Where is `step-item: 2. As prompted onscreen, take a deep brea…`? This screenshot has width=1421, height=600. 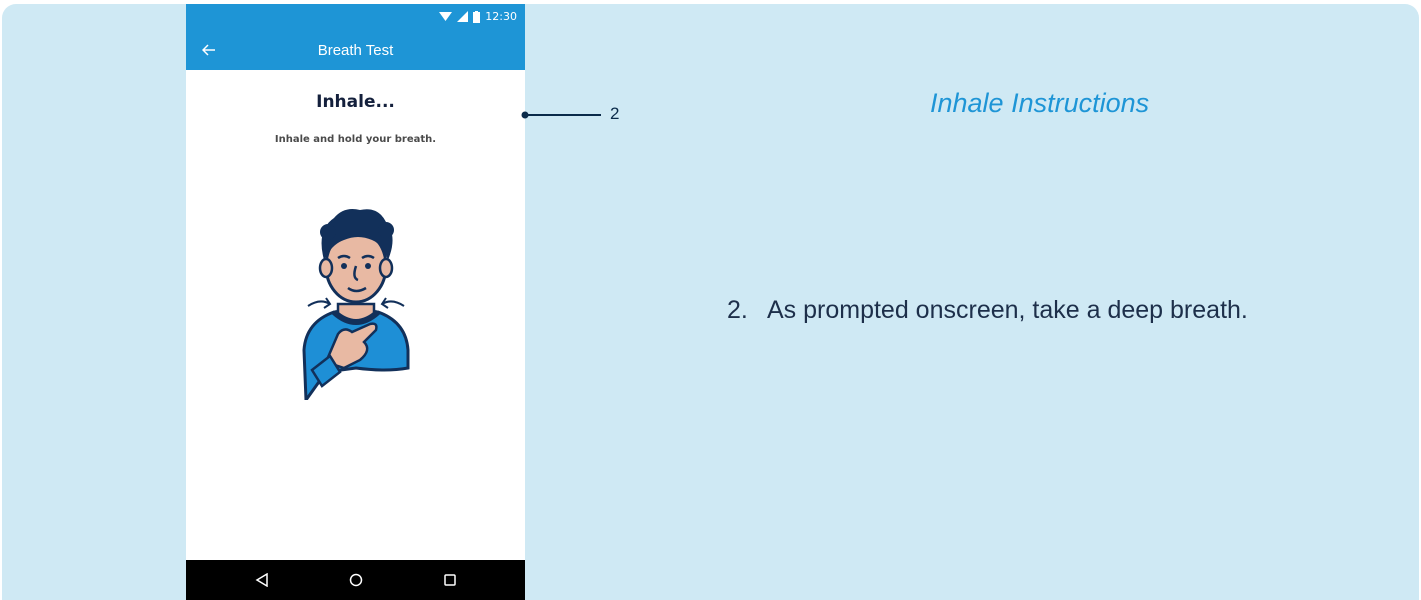
step-item: 2. As prompted onscreen, take a deep brea… is located at coordinates (987, 310).